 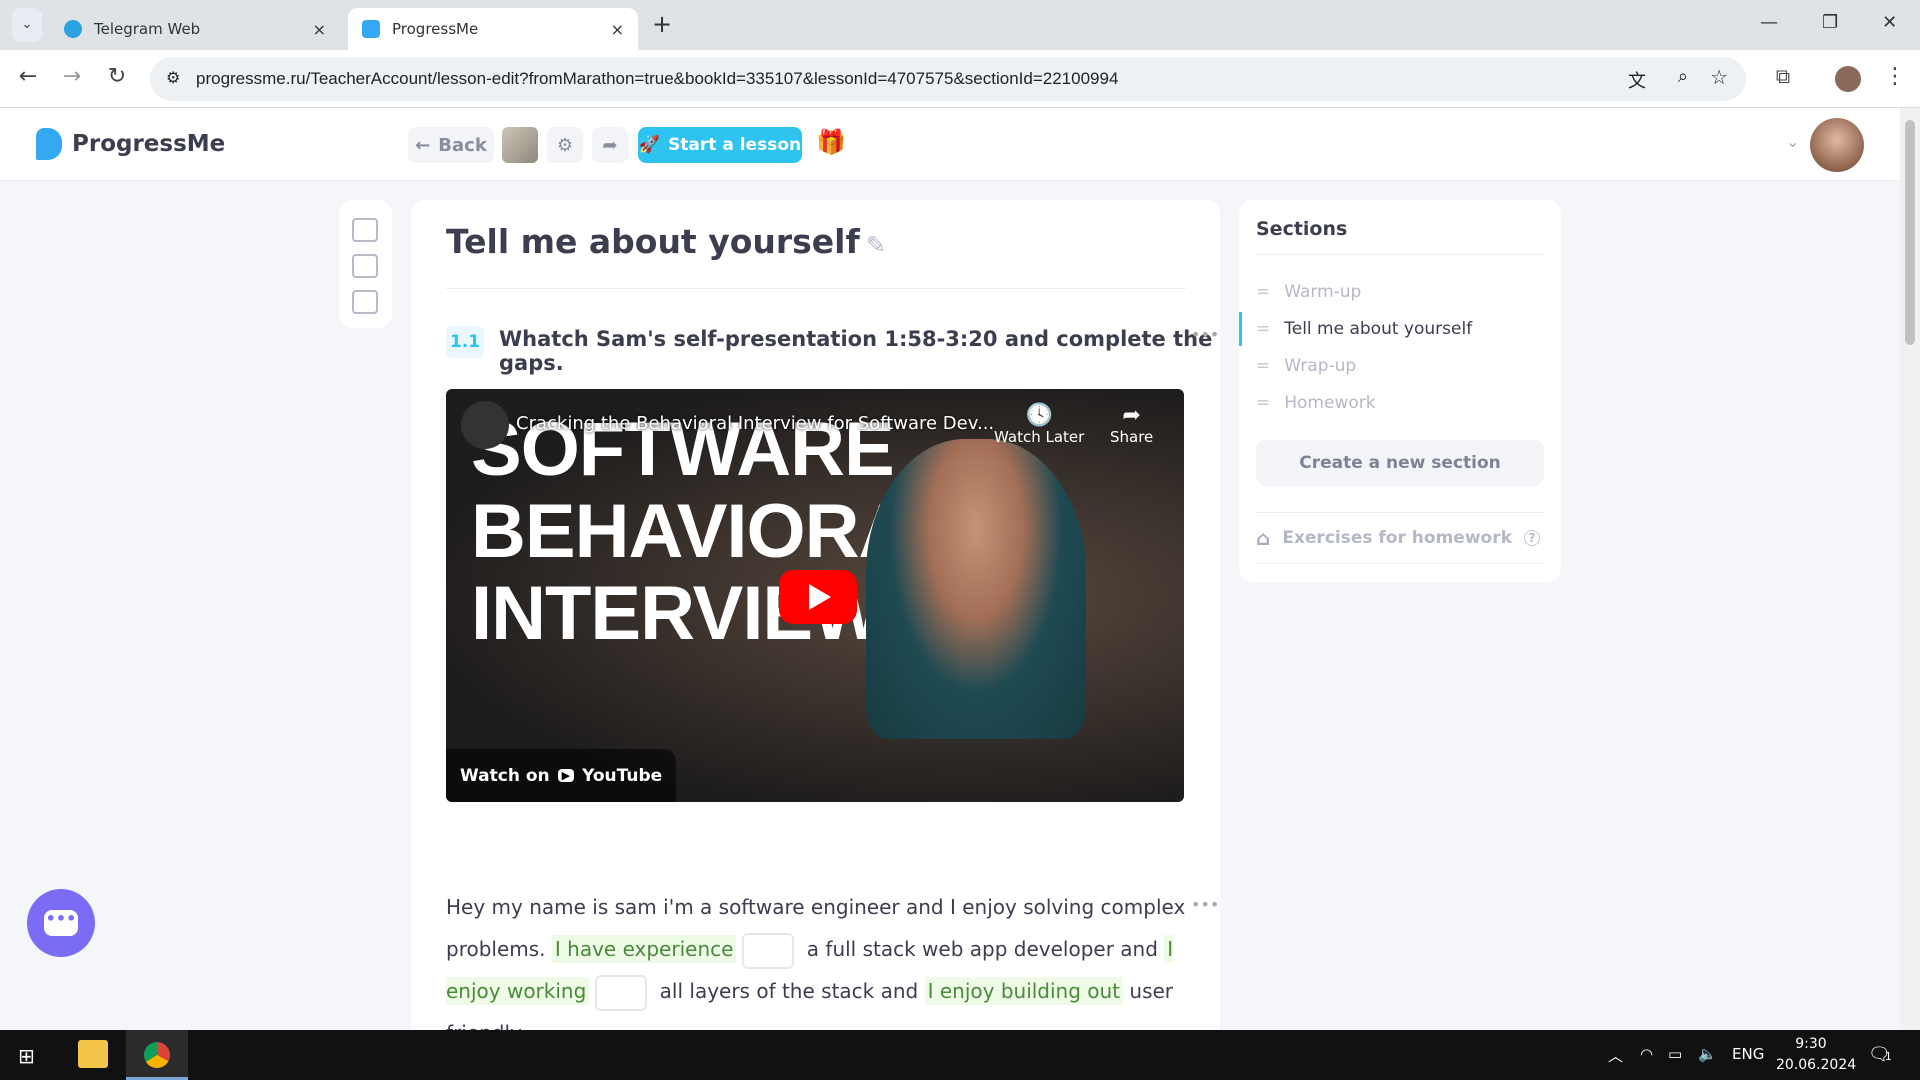 I want to click on start-lesson-button: 🚀 Start a lesson, so click(x=720, y=145).